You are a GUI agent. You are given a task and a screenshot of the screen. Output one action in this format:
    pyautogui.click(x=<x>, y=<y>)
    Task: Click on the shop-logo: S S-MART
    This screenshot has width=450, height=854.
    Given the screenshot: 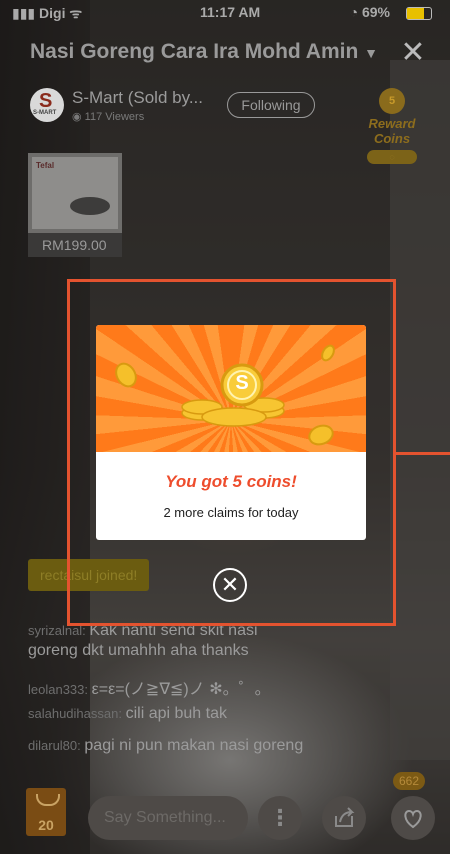 What is the action you would take?
    pyautogui.click(x=47, y=105)
    